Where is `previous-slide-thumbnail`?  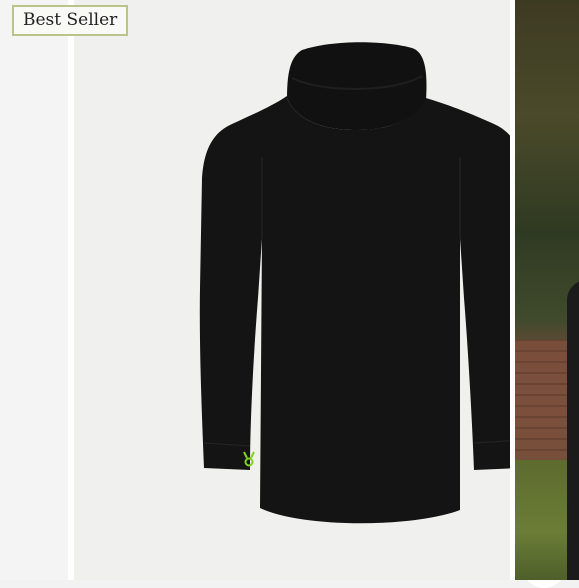
previous-slide-thumbnail is located at coordinates (34, 290).